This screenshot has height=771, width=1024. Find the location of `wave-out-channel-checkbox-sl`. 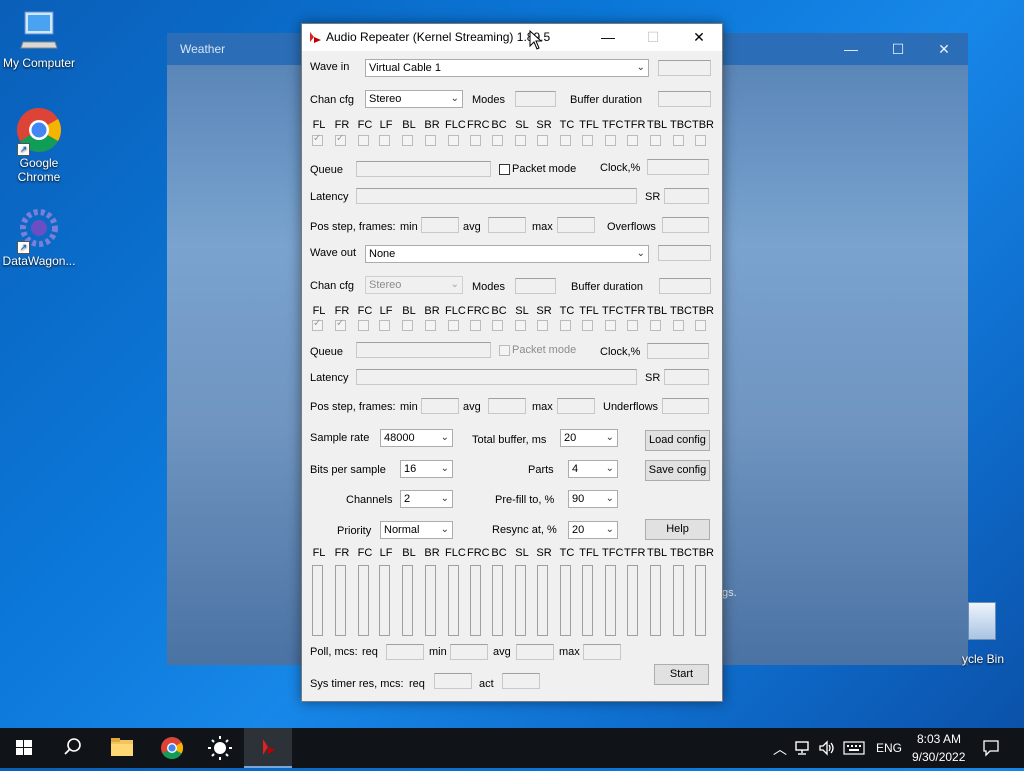

wave-out-channel-checkbox-sl is located at coordinates (520, 325).